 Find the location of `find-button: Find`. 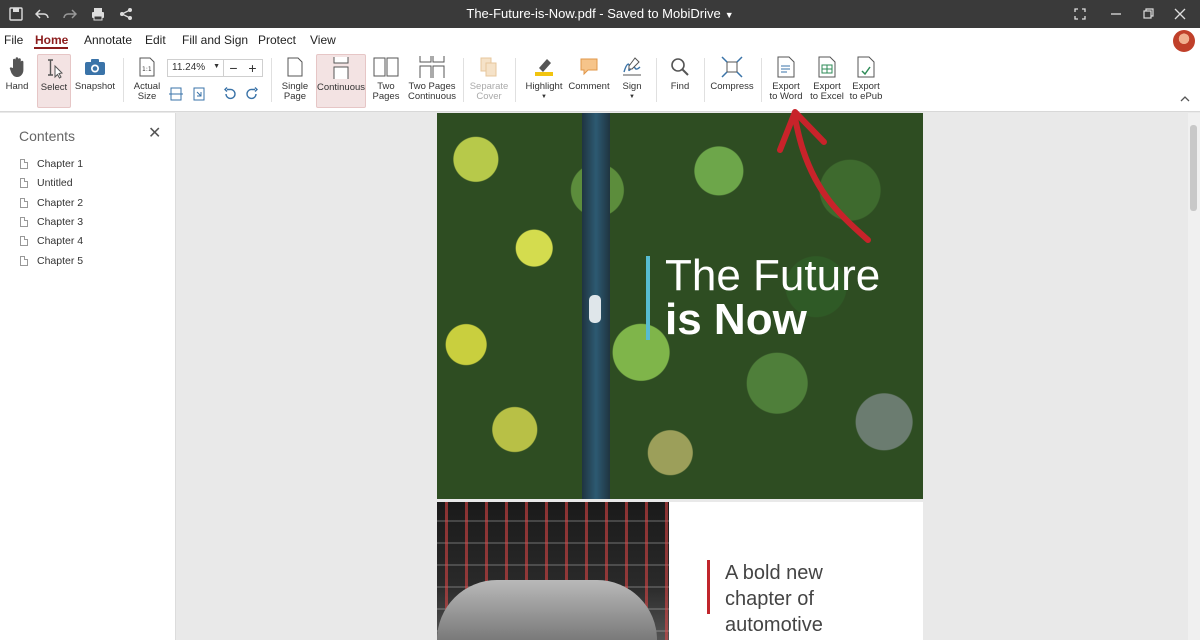

find-button: Find is located at coordinates (680, 81).